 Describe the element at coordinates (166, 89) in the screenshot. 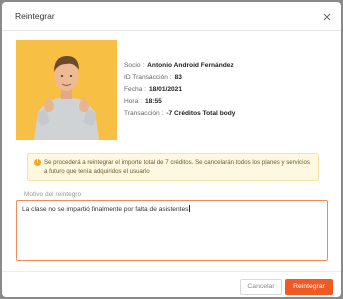

I see `detail-value: 18/01/2021` at that location.